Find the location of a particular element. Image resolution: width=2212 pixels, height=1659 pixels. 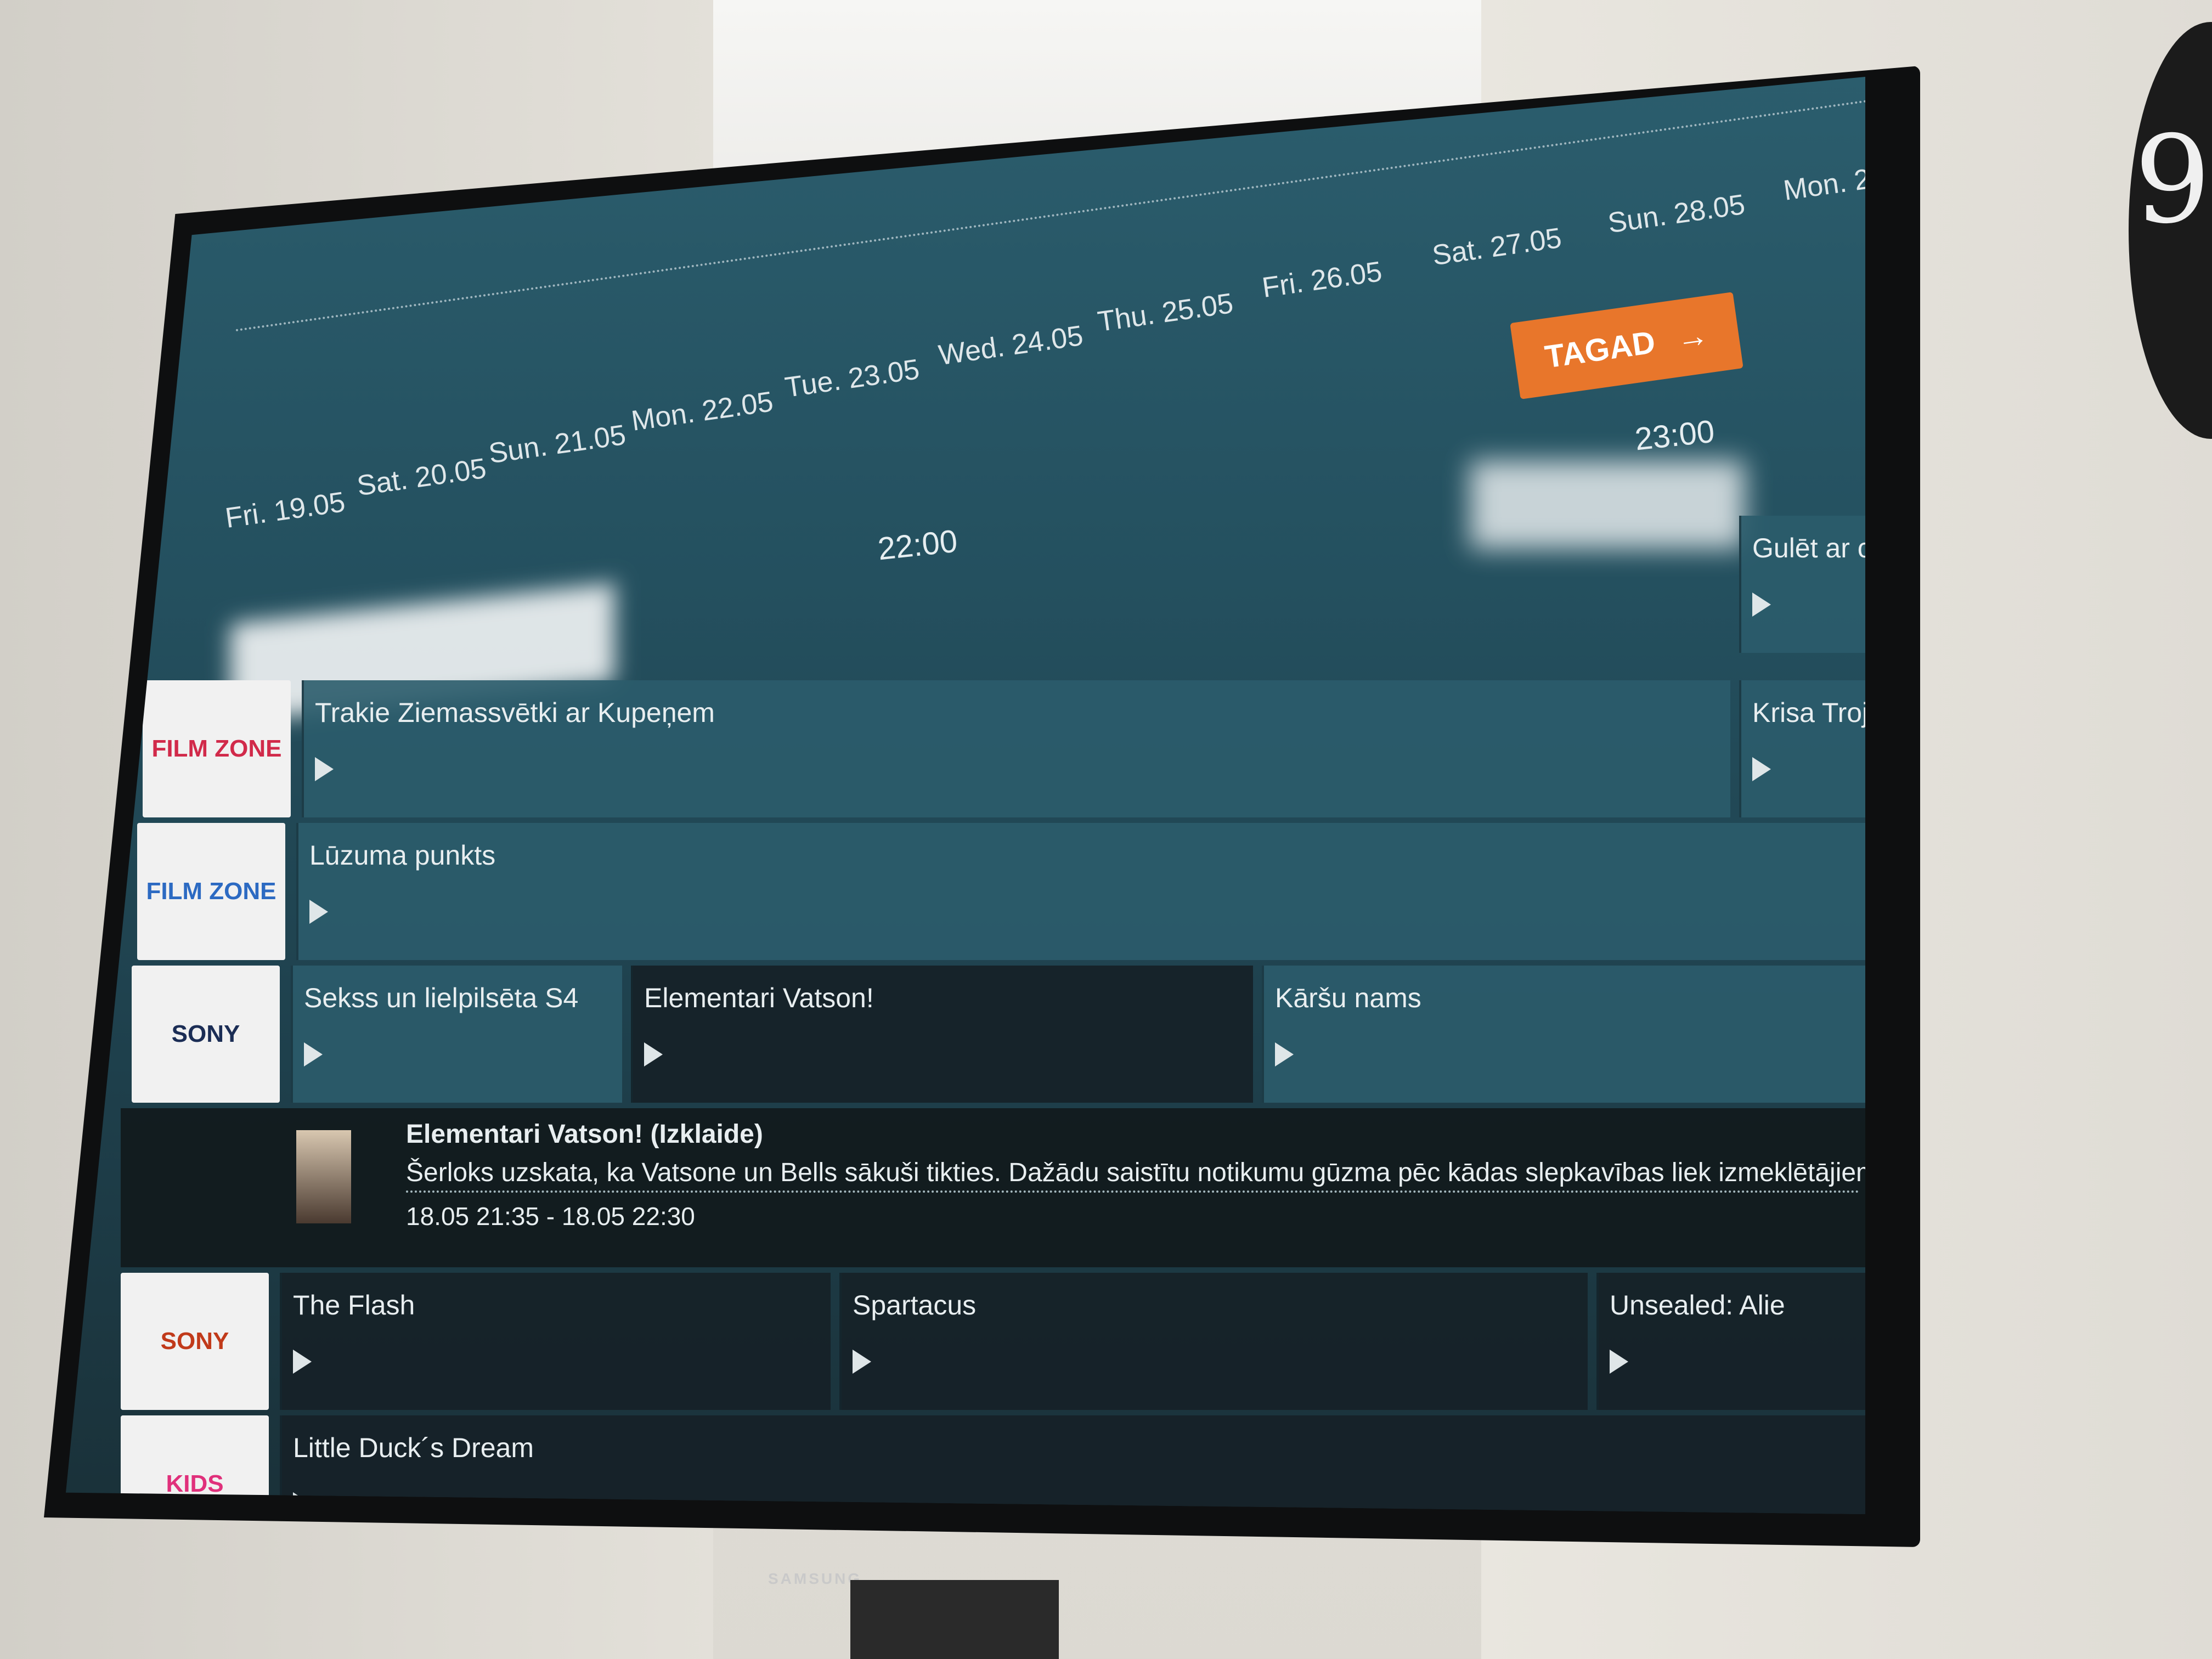

date-item: Wed. 24.05 is located at coordinates (1010, 345).